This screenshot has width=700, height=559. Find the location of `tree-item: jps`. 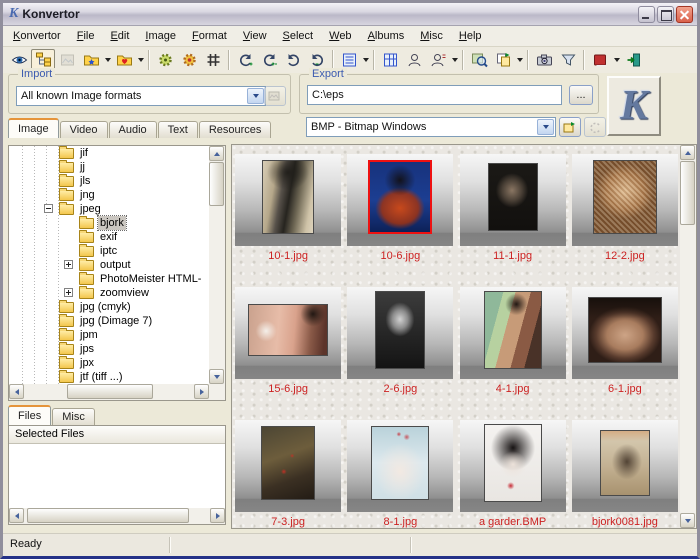

tree-item: jps is located at coordinates (109, 348).